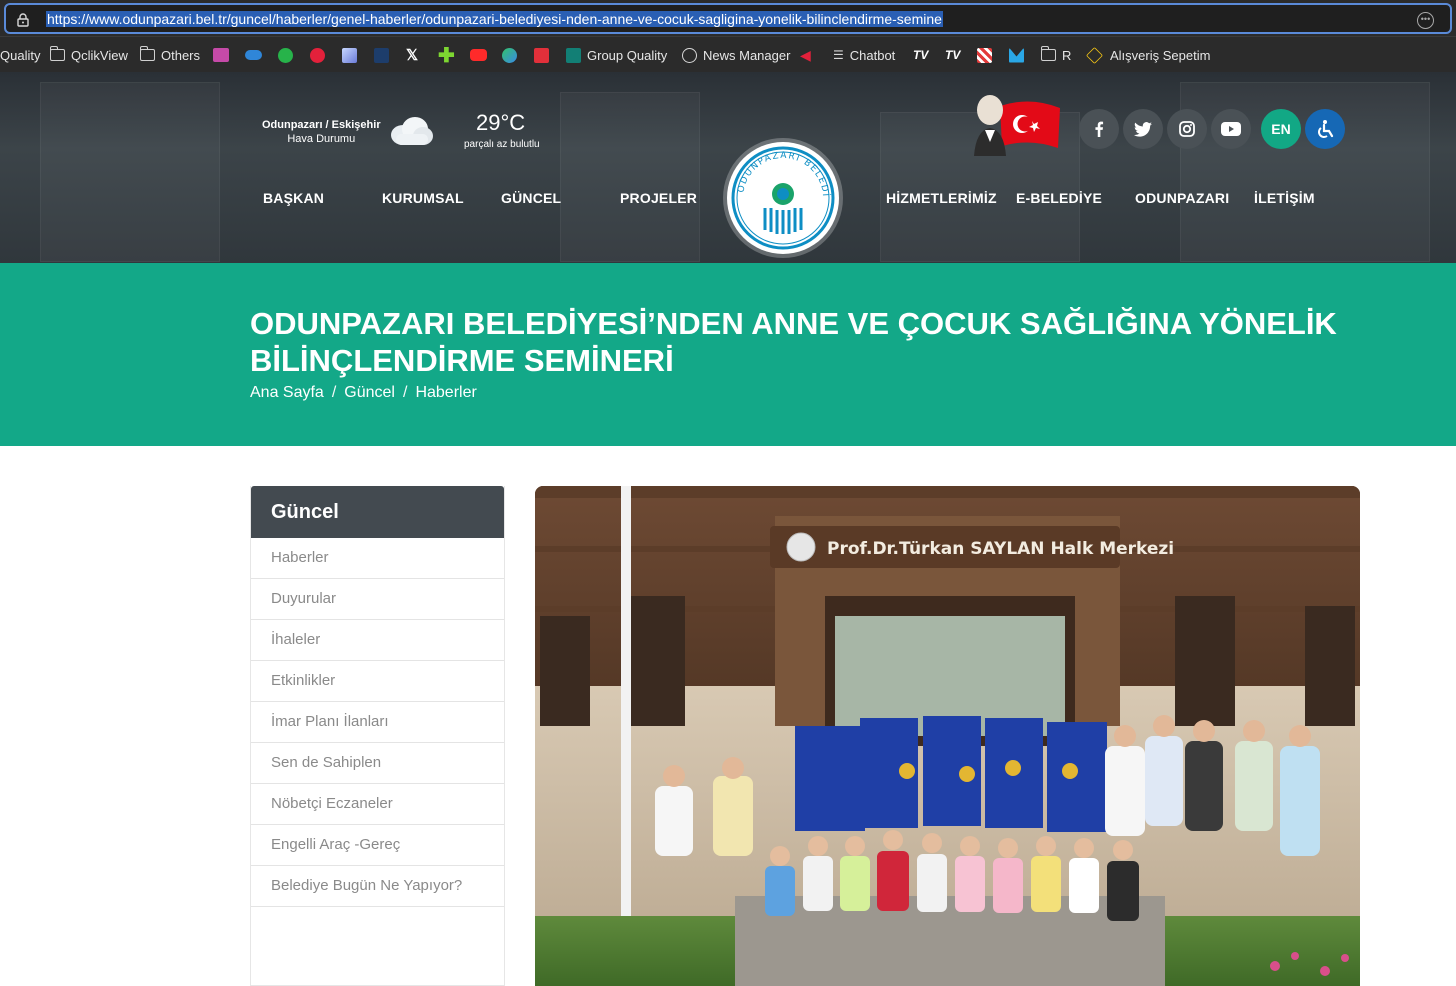  I want to click on bookmark-tv2: TV, so click(952, 55).